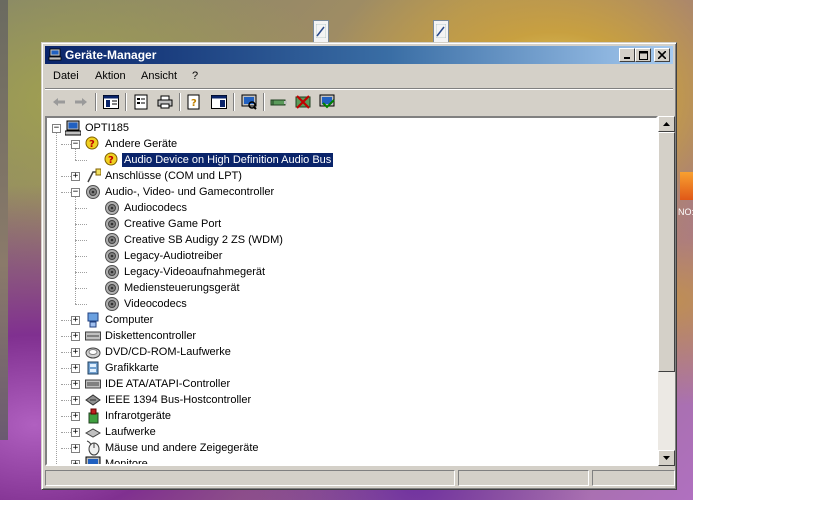  I want to click on tree-node-computer: + Computer, so click(347, 320).